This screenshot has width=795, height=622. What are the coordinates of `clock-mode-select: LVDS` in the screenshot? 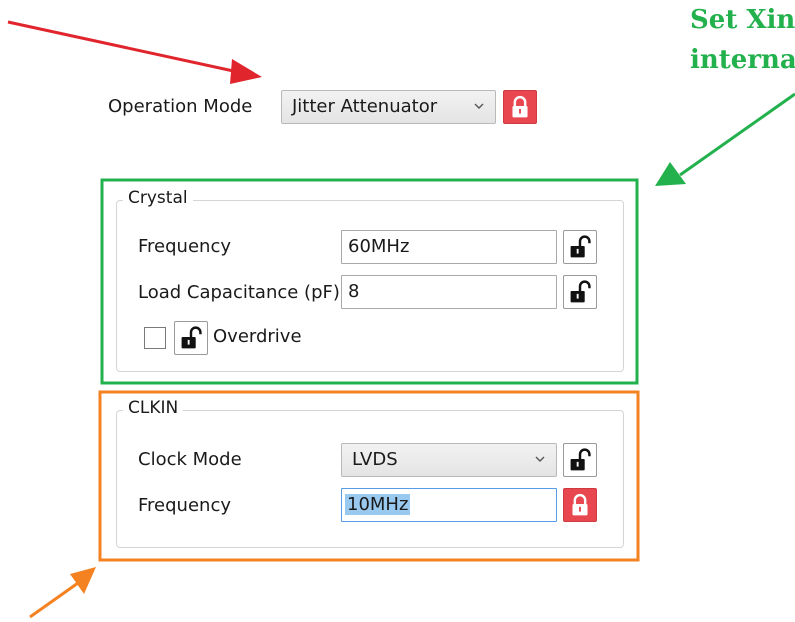 It's located at (449, 460).